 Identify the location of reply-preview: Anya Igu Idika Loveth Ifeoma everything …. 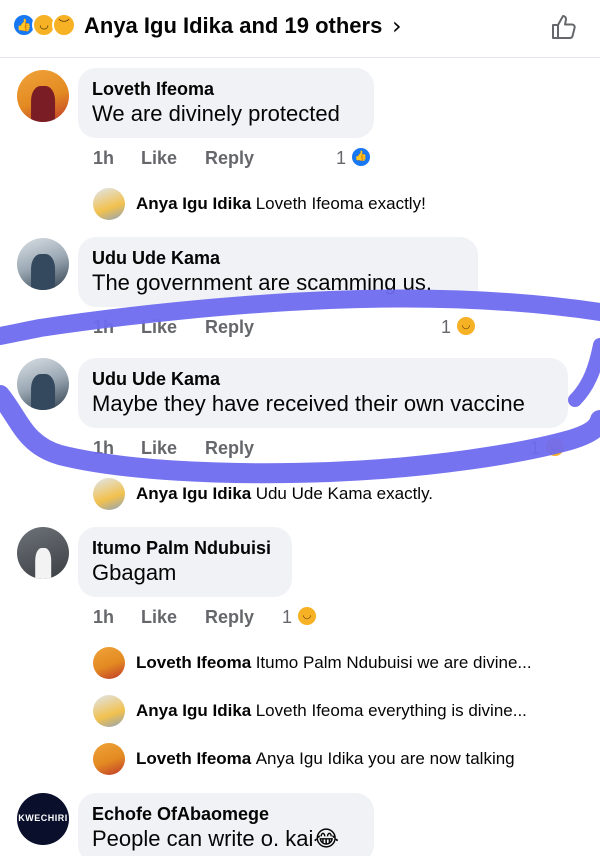
(331, 717).